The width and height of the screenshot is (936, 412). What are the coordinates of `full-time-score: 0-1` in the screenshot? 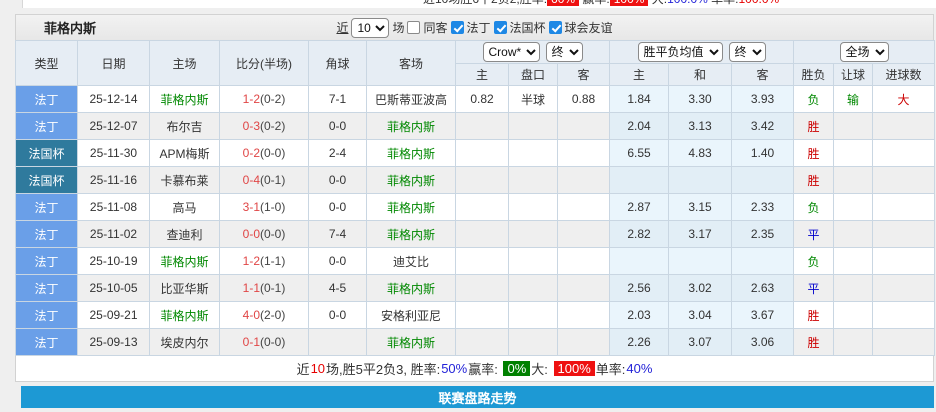 It's located at (251, 342).